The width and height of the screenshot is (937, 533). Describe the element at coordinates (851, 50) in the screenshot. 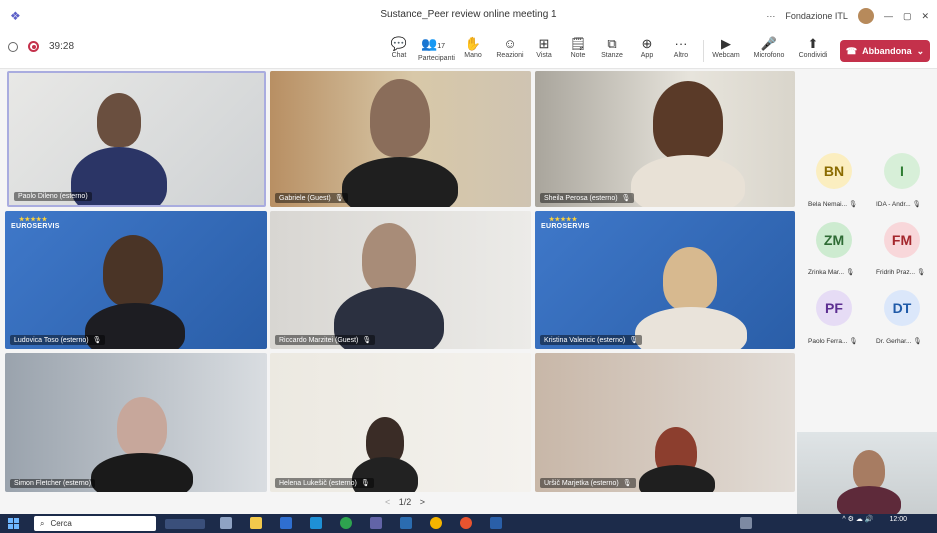

I see `phone-hangup-icon: ☎` at that location.